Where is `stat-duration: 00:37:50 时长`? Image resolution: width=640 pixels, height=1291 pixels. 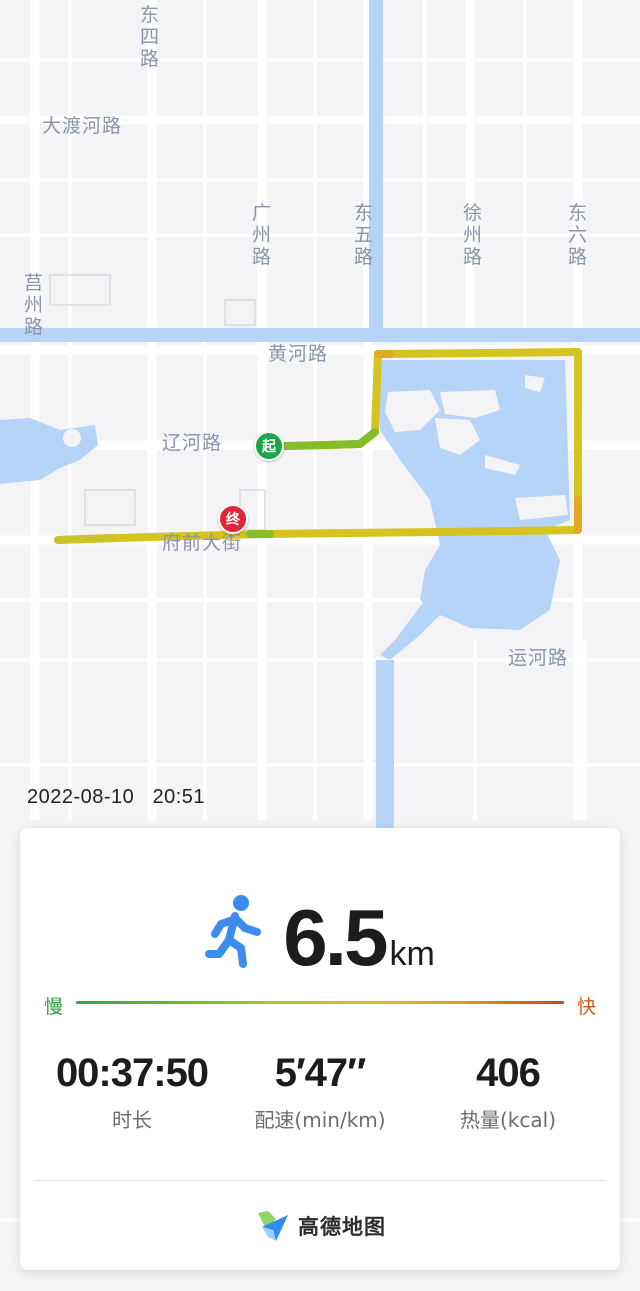
stat-duration: 00:37:50 时长 is located at coordinates (132, 1091).